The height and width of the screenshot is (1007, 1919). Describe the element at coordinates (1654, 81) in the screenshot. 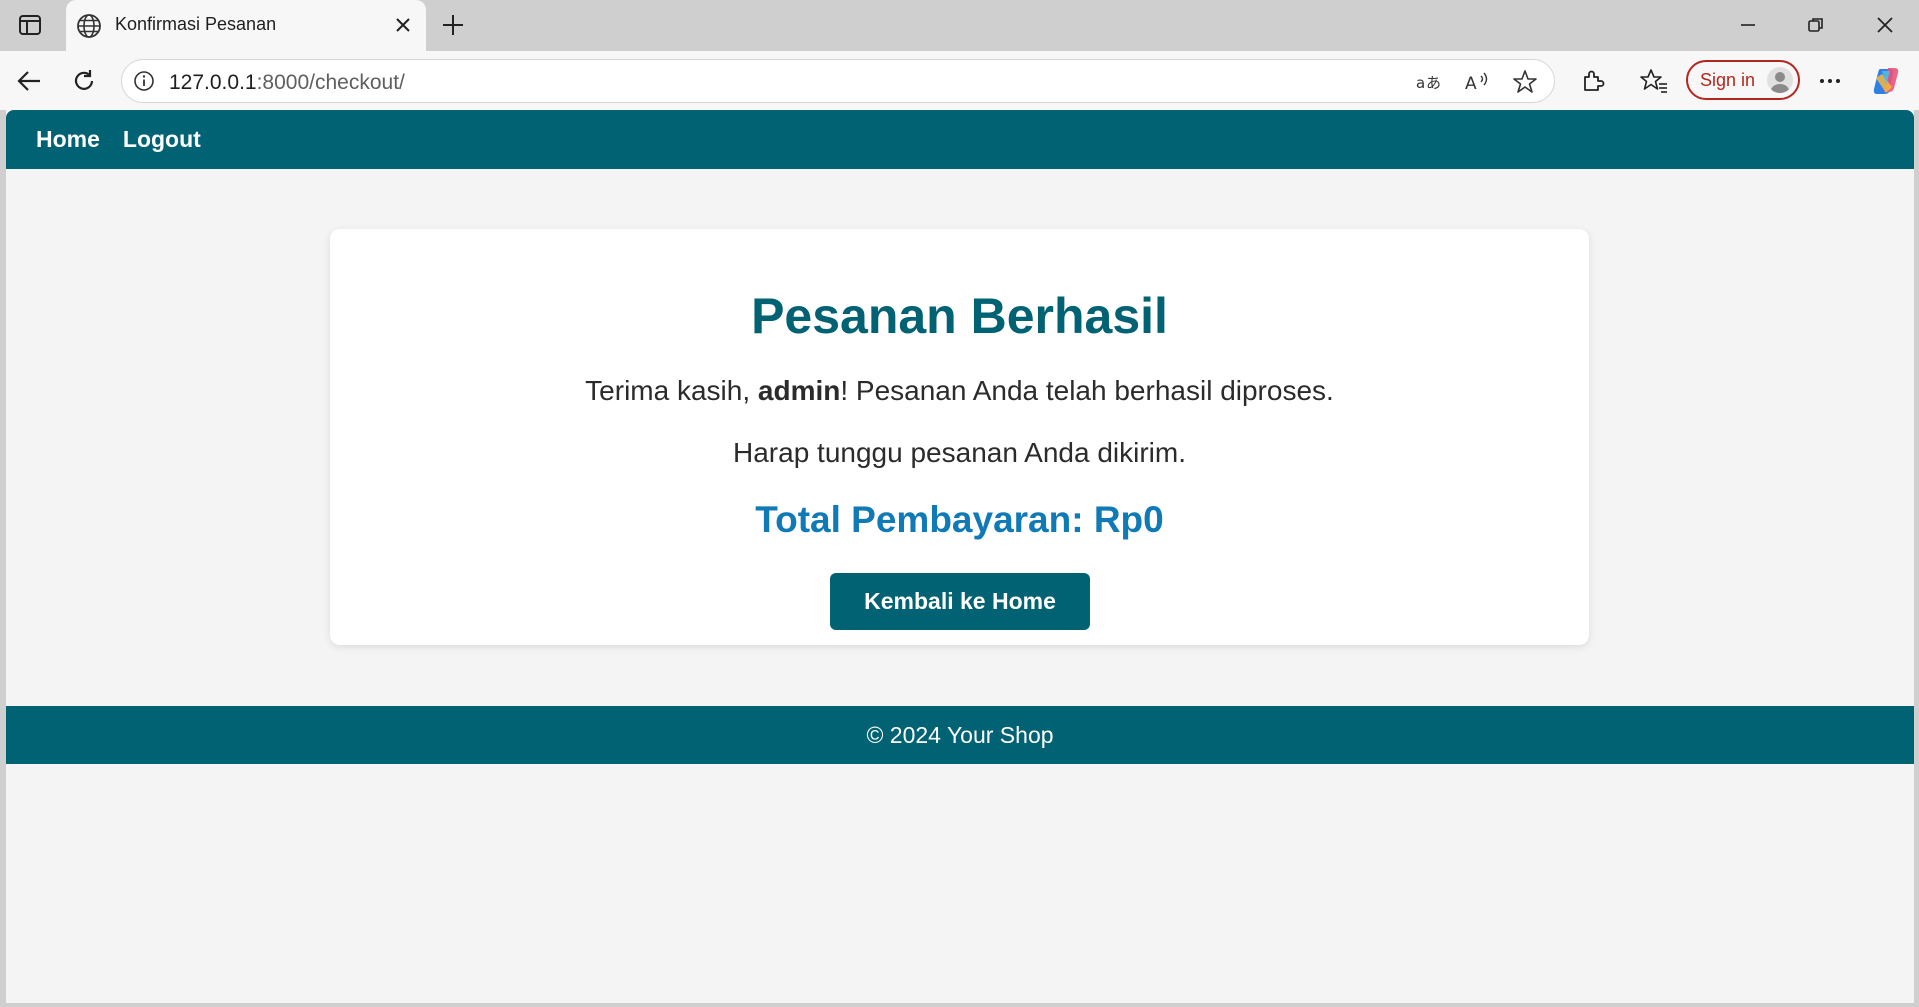

I see `favorites-icon` at that location.